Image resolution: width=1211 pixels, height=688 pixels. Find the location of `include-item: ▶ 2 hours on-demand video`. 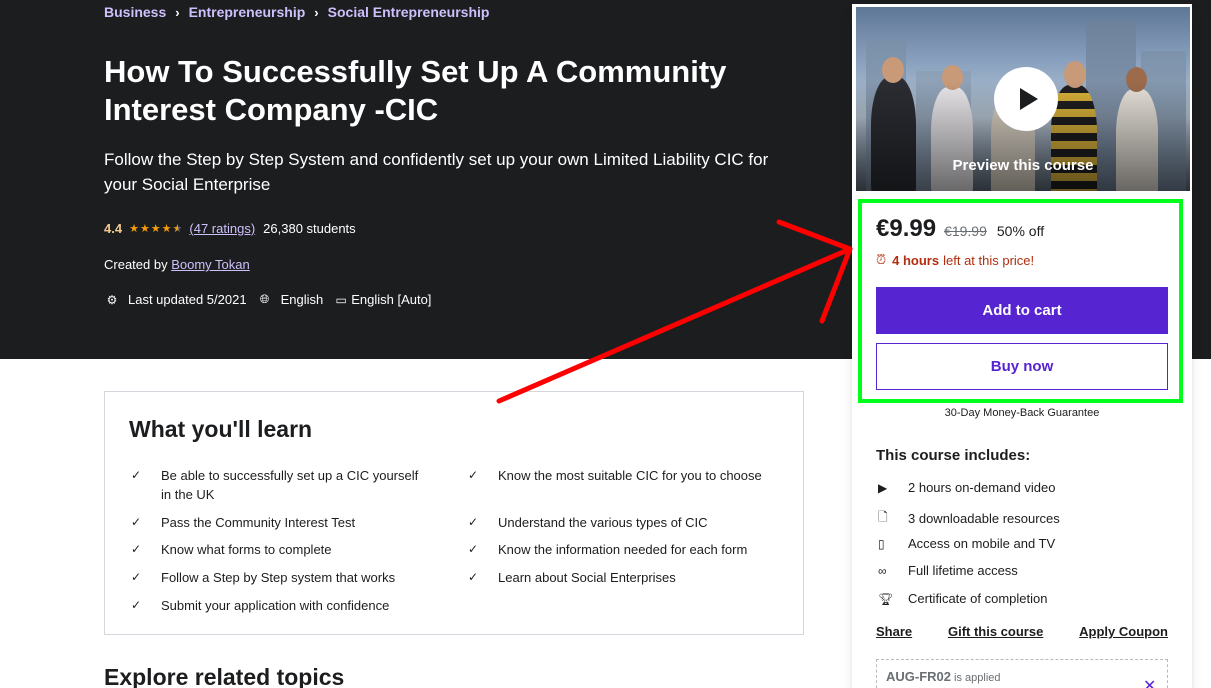

include-item: ▶ 2 hours on-demand video is located at coordinates (965, 487).